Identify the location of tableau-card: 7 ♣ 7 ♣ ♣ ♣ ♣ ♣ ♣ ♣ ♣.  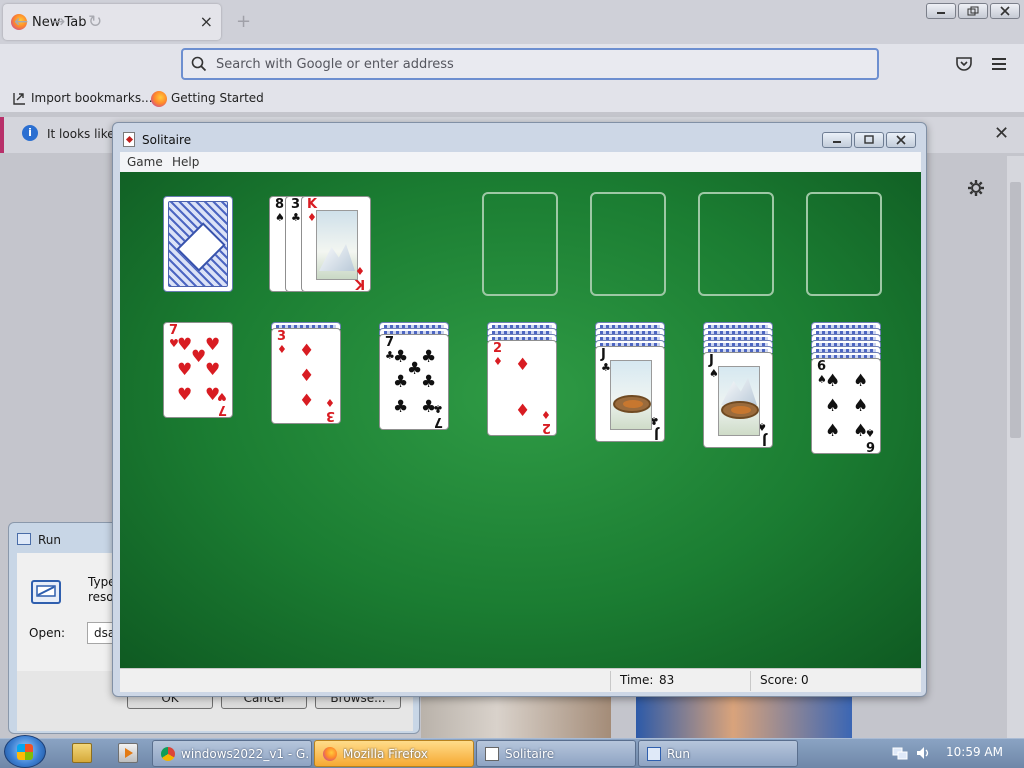
(414, 382).